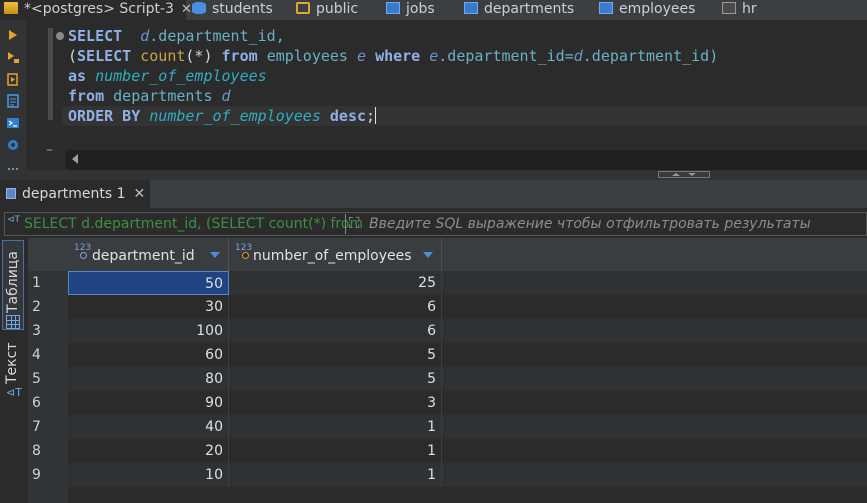 The height and width of the screenshot is (503, 867). Describe the element at coordinates (217, 36) in the screenshot. I see `sql-identifier: .department_id,` at that location.